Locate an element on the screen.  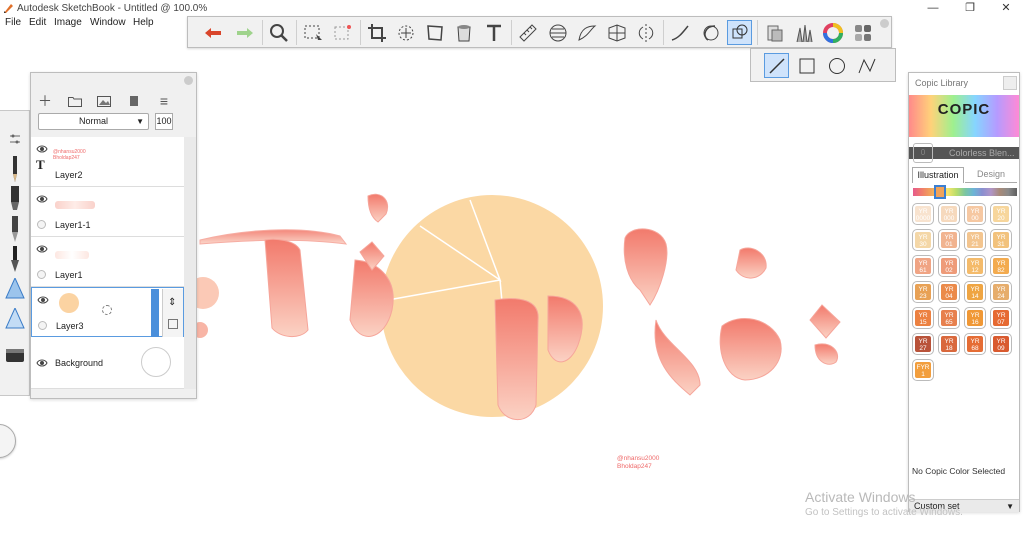
layer-row-layer1-1: Layer1-1 is located at coordinates (107, 212).